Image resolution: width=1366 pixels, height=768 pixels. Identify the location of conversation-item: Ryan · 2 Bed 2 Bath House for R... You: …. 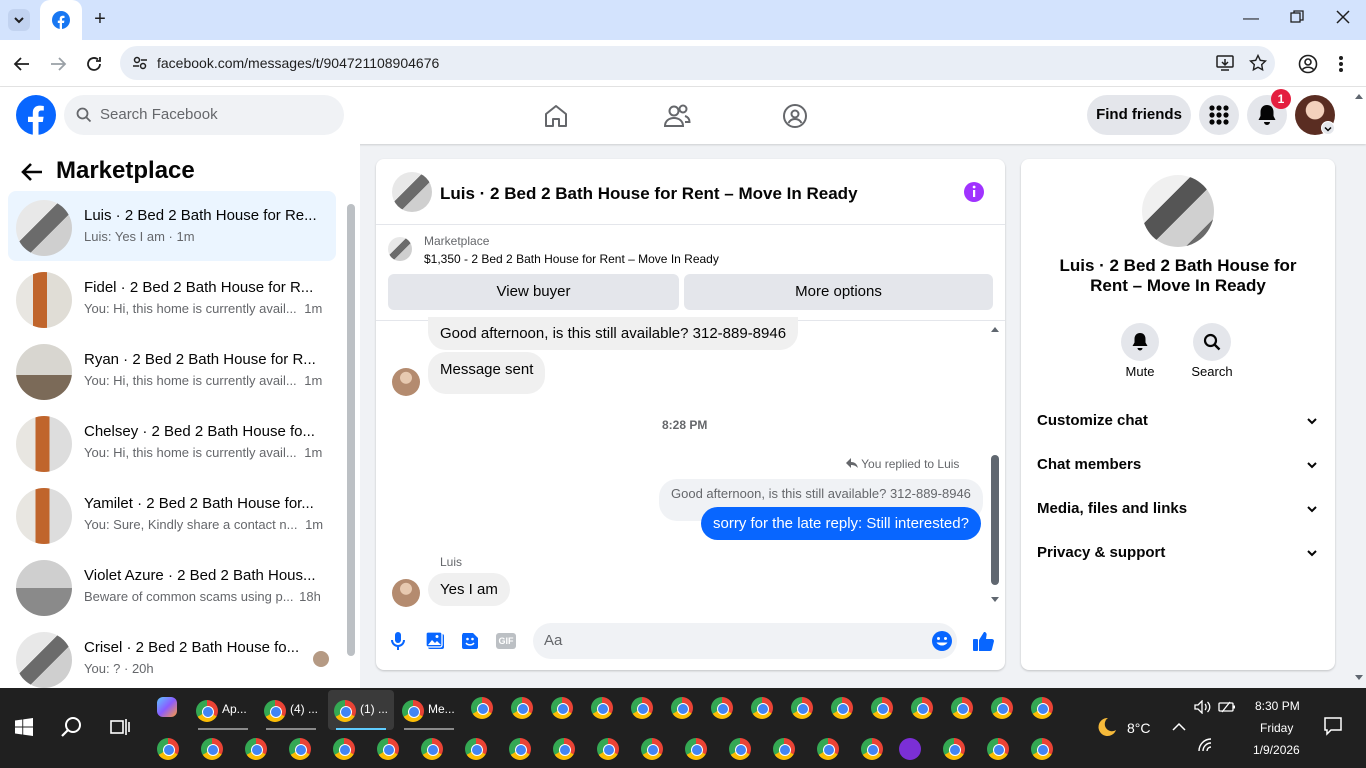
(172, 370).